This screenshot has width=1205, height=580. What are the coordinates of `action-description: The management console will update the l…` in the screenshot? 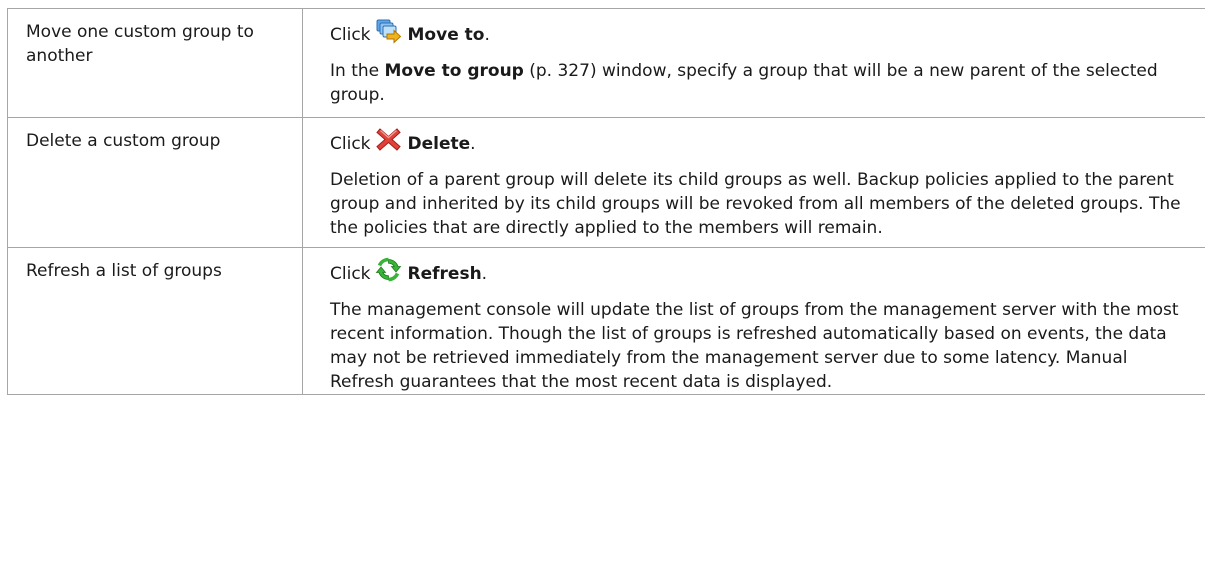 It's located at (754, 346).